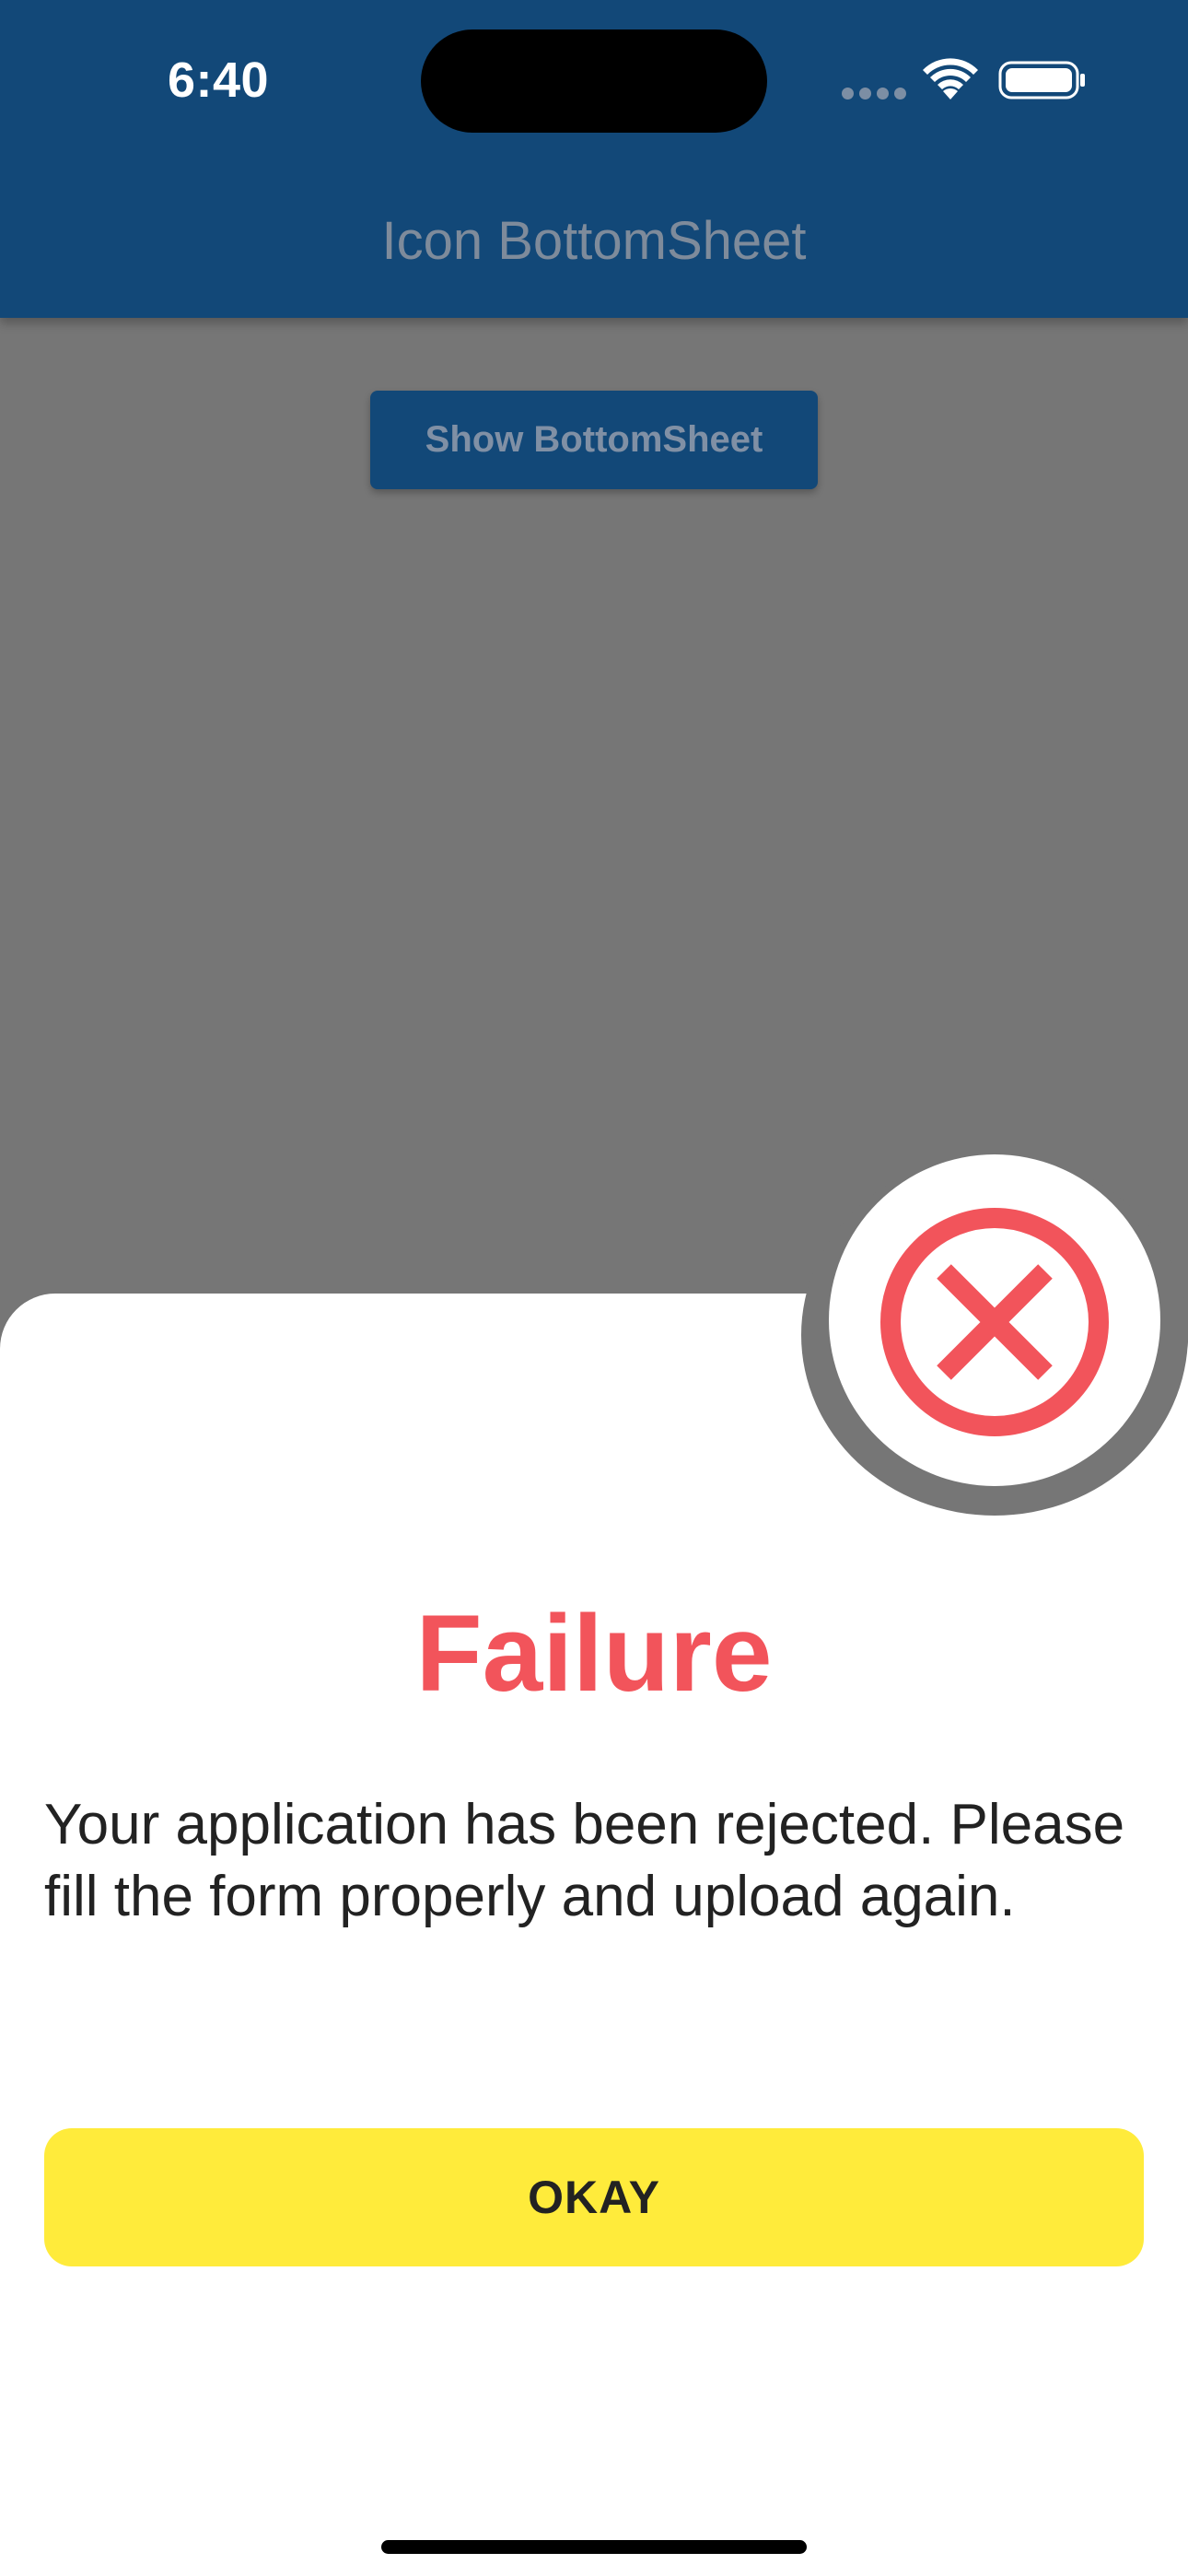  What do you see at coordinates (995, 1322) in the screenshot?
I see `close-circle-icon` at bounding box center [995, 1322].